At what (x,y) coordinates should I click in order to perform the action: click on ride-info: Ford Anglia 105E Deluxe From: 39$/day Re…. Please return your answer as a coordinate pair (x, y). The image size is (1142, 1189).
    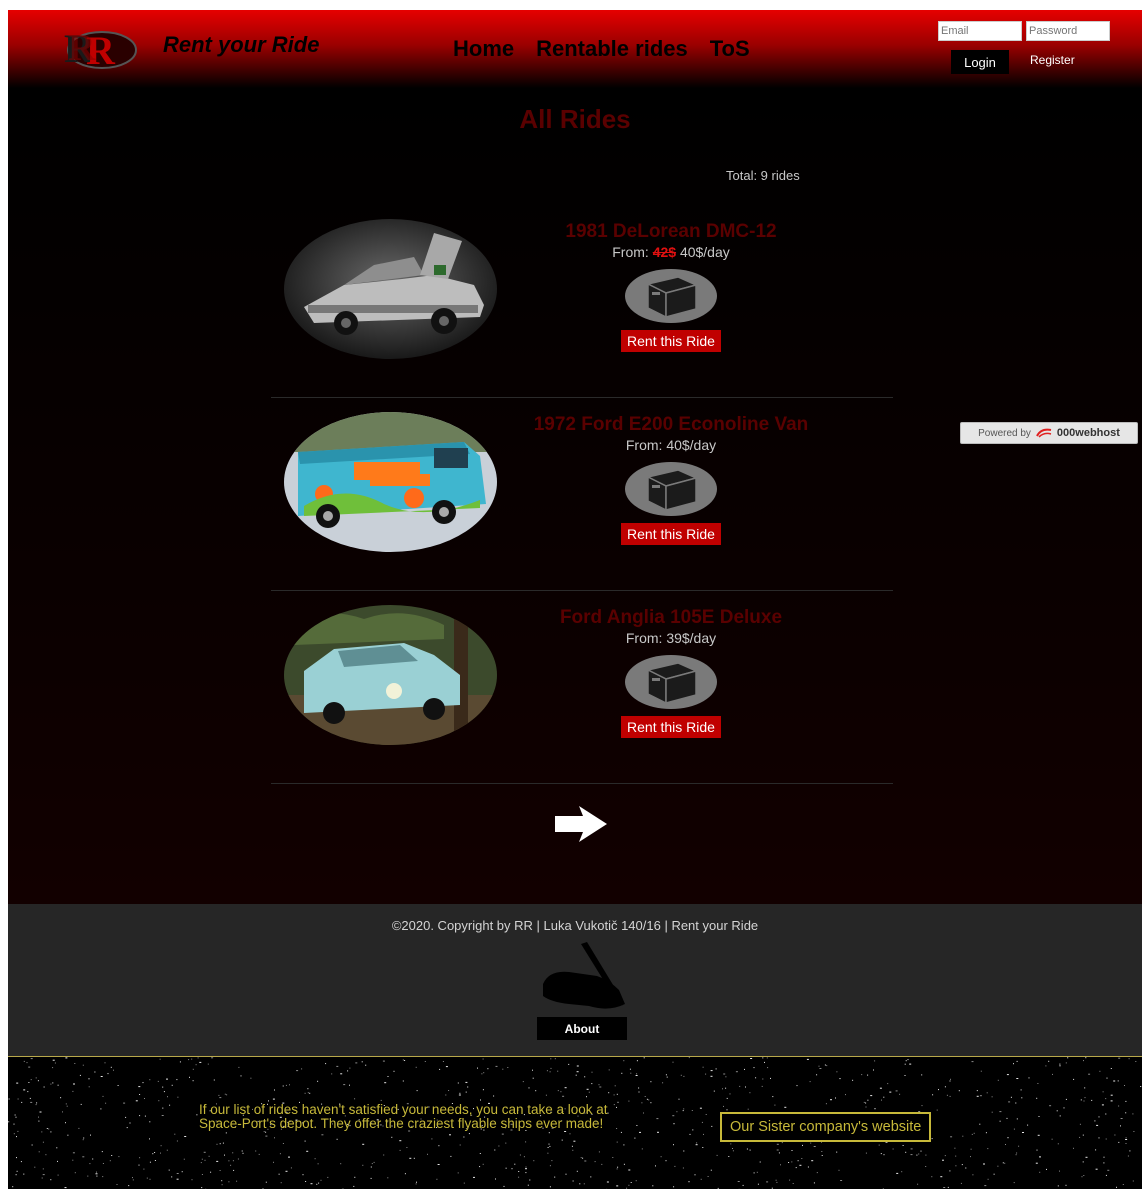
    Looking at the image, I should click on (671, 672).